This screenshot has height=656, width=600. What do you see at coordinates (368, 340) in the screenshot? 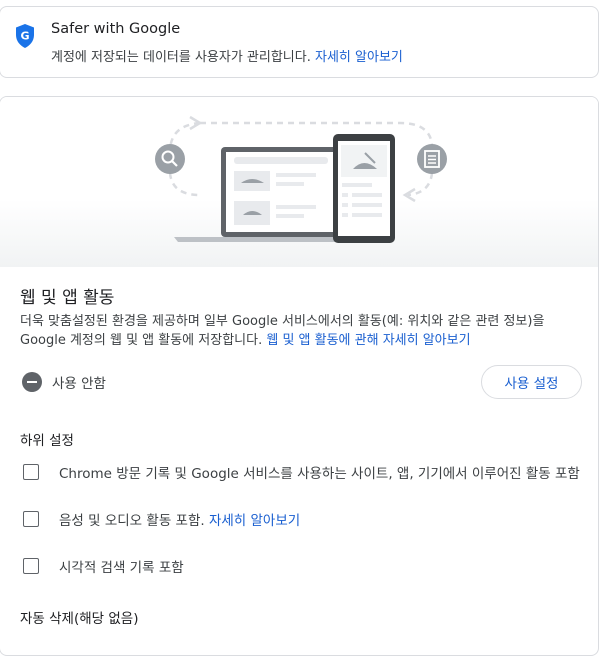
I see `activity-learn-more-link: 웹 및 앱 활동에 관해 자세히 알아보기` at bounding box center [368, 340].